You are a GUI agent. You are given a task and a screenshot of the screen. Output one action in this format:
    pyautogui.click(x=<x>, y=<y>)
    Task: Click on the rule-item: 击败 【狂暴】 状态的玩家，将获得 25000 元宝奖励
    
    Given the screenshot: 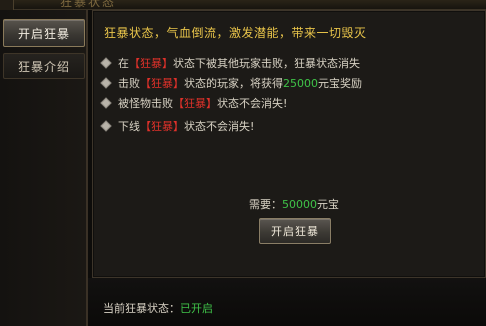 What is the action you would take?
    pyautogui.click(x=231, y=83)
    